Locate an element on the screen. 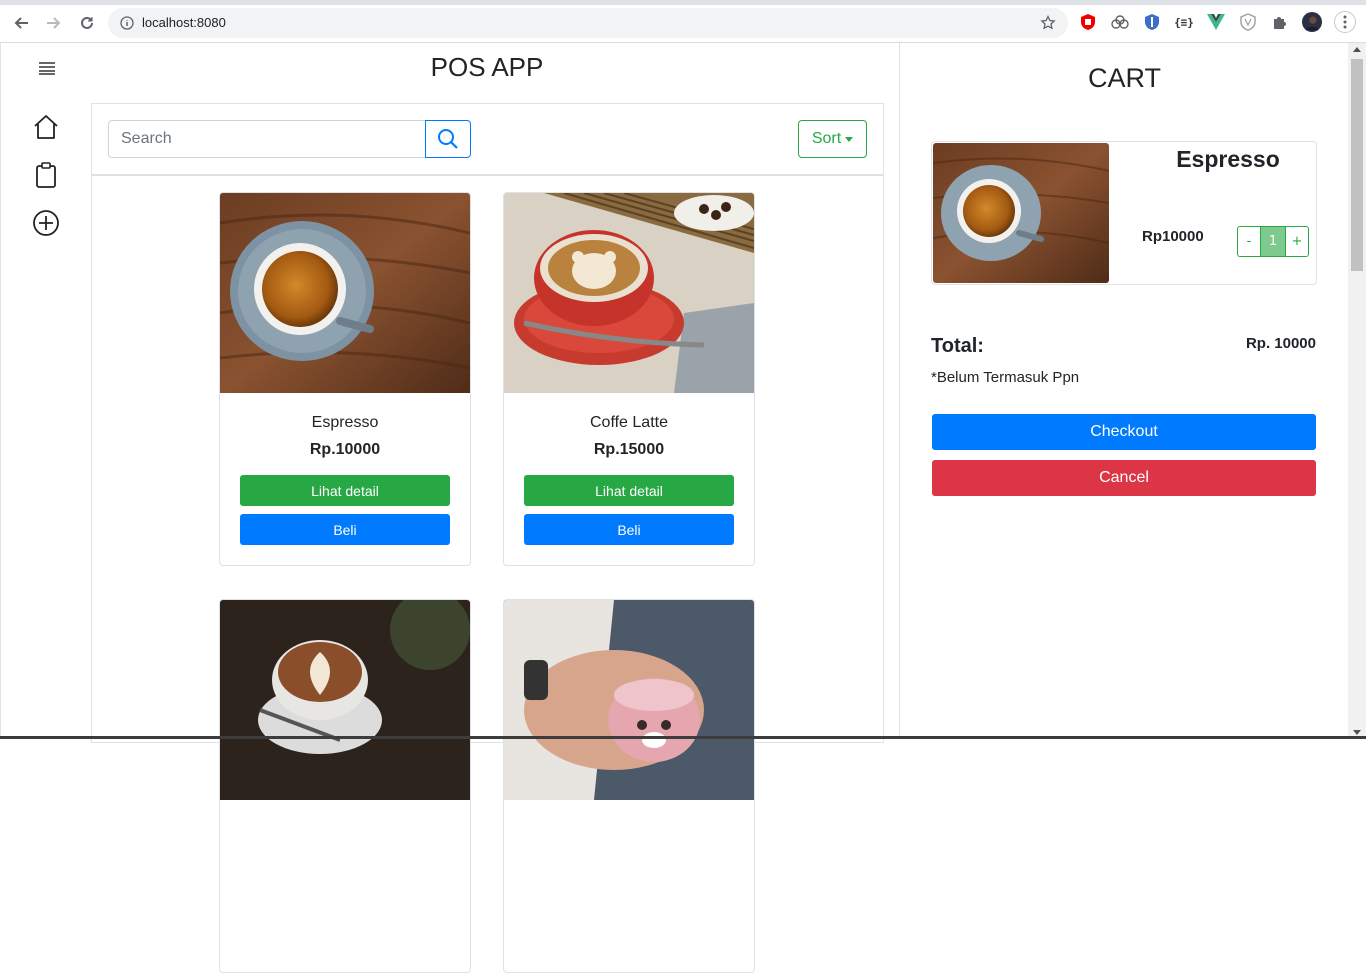  reload-icon is located at coordinates (87, 23).